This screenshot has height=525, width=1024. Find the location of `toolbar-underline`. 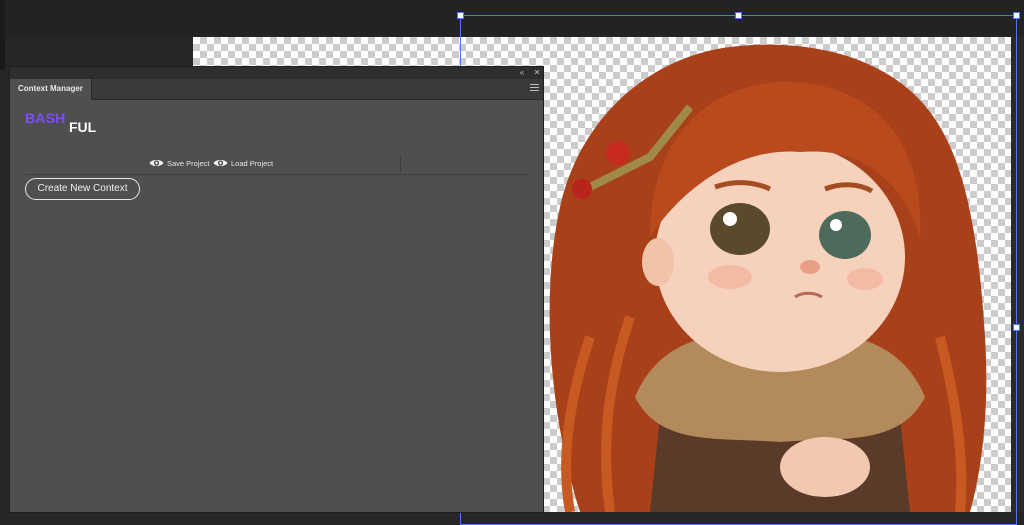

toolbar-underline is located at coordinates (276, 174).